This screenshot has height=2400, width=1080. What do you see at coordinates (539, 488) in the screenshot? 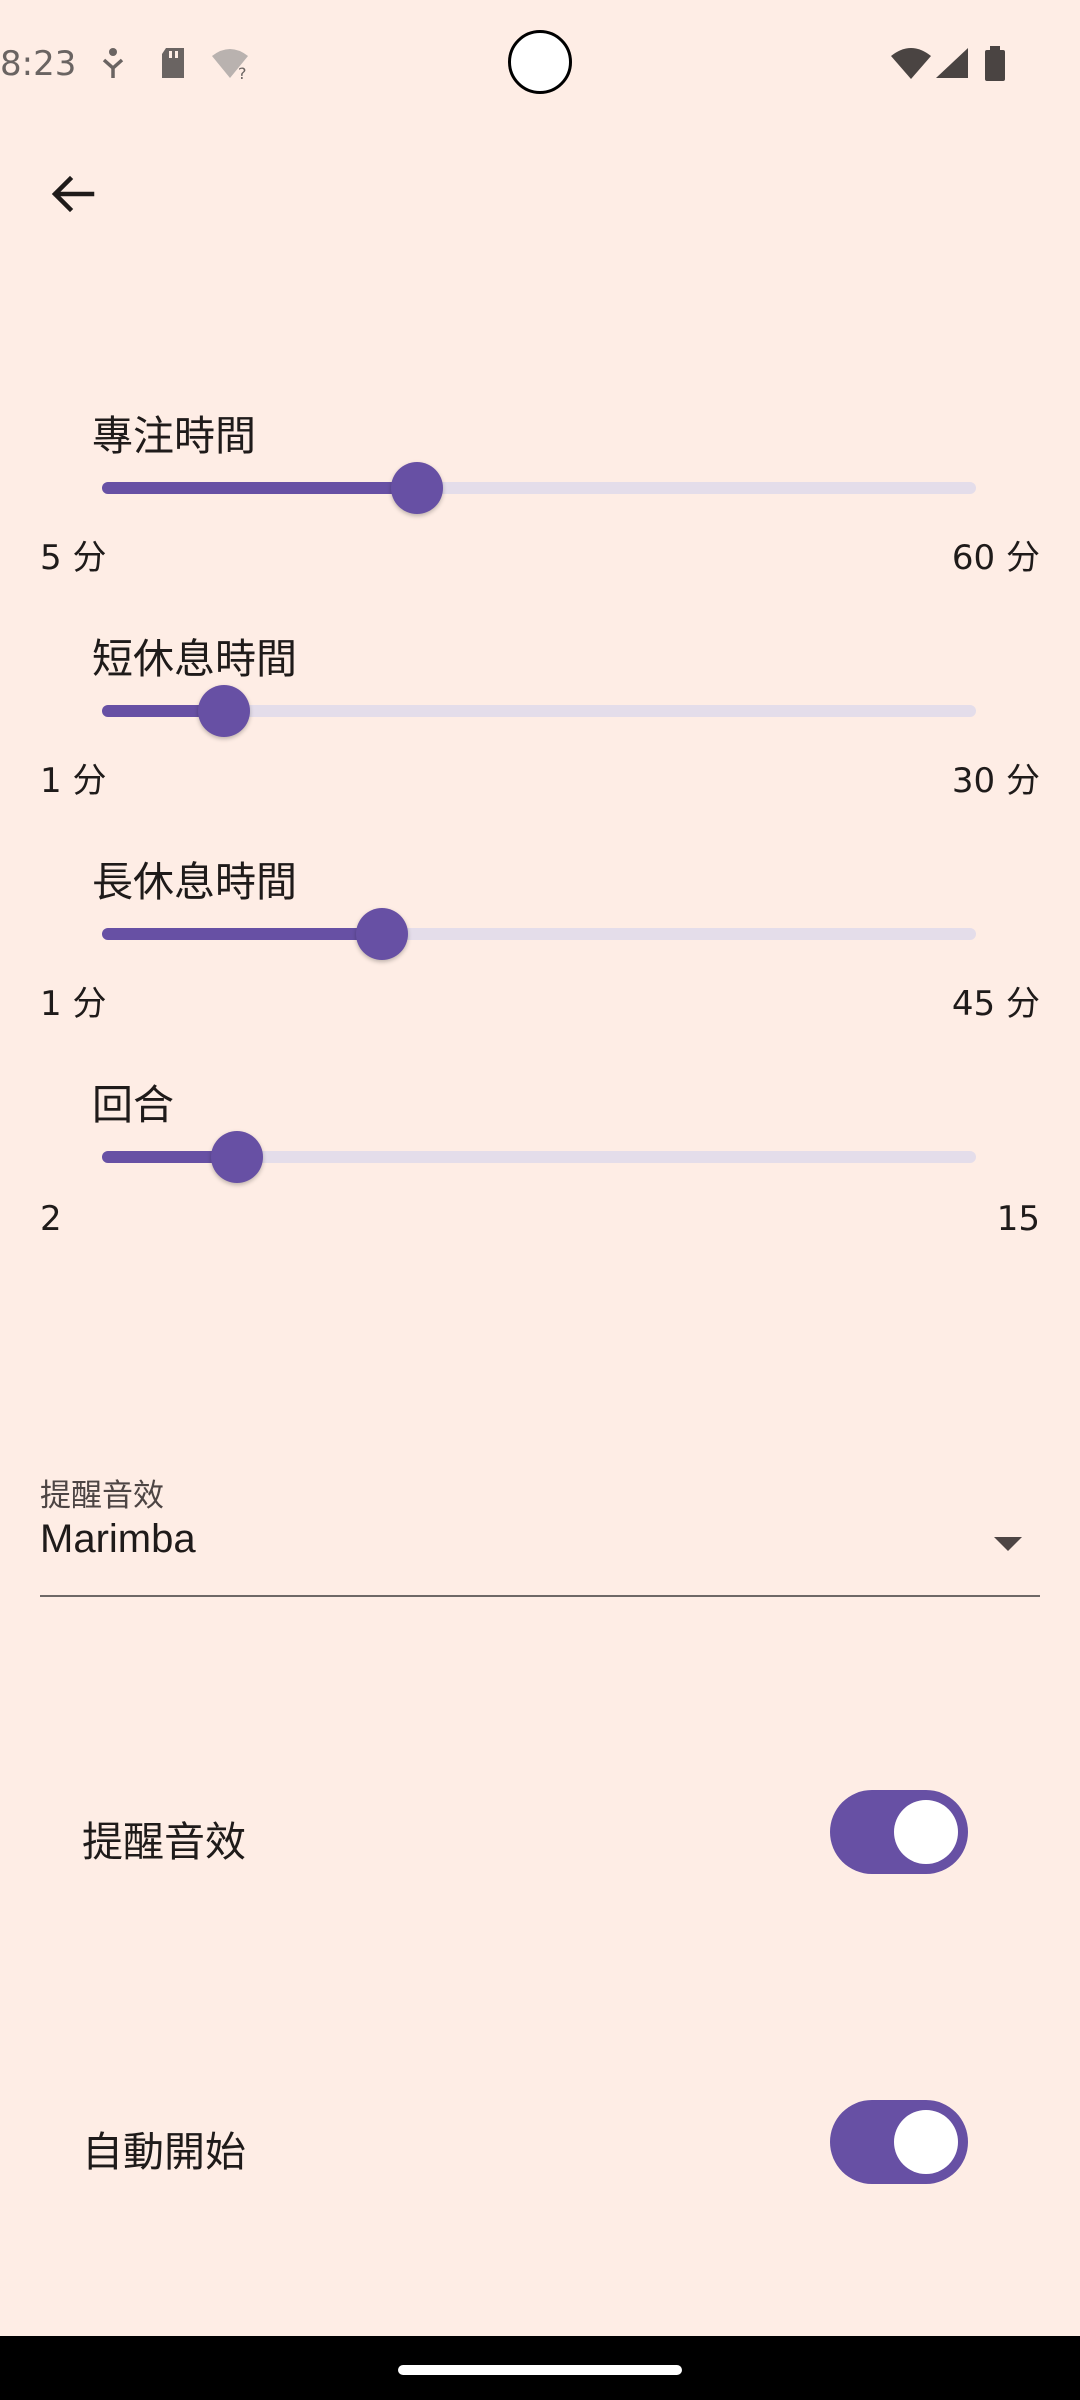
I see `focus-time-slider` at bounding box center [539, 488].